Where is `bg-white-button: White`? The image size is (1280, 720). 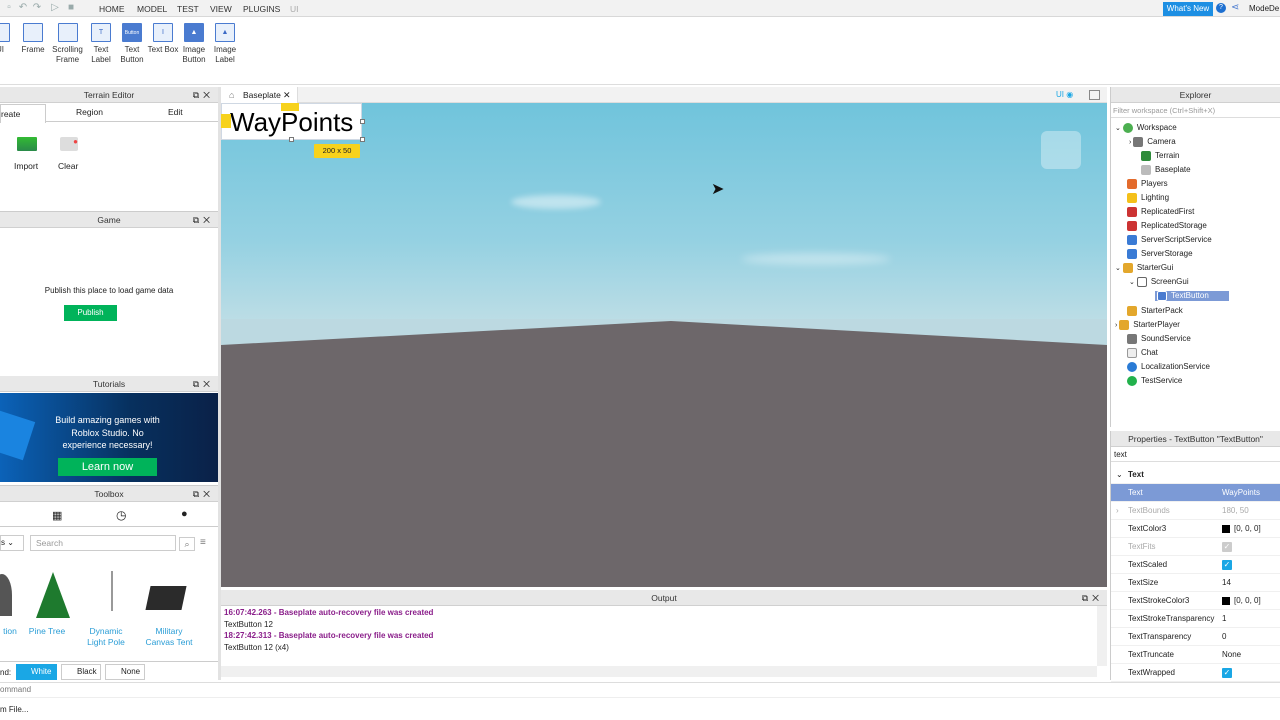
bg-white-button: White is located at coordinates (36, 672).